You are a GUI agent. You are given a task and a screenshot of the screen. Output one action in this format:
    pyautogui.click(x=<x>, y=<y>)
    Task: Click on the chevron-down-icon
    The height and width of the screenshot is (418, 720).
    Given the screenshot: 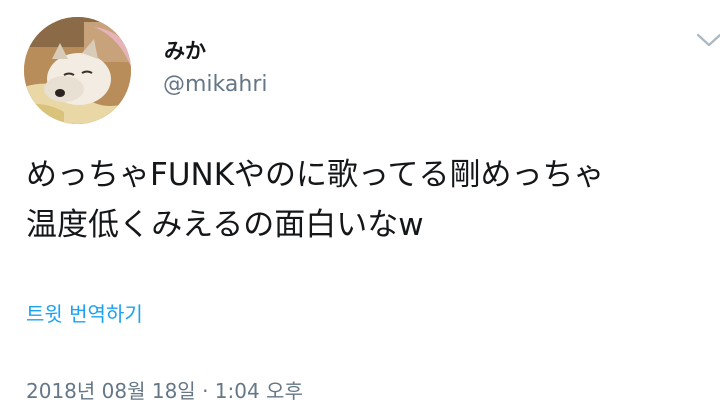 What is the action you would take?
    pyautogui.click(x=707, y=40)
    